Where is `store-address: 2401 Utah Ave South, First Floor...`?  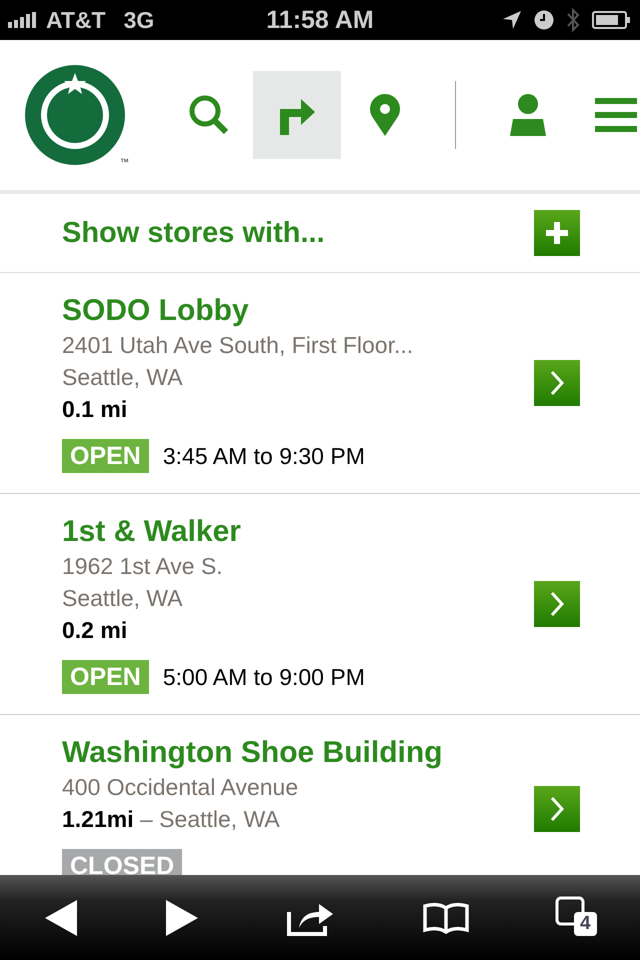 store-address: 2401 Utah Ave South, First Floor... is located at coordinates (238, 345).